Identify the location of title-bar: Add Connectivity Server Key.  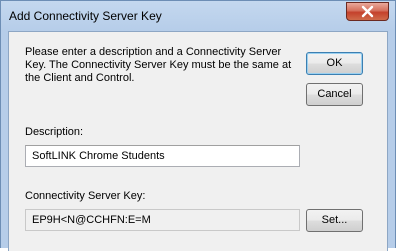
(198, 16).